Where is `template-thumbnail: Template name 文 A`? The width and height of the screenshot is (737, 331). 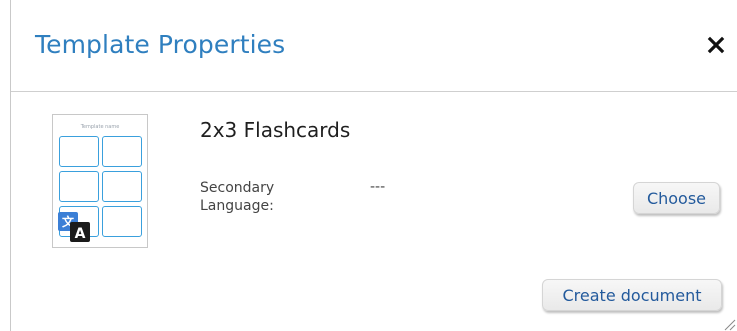
template-thumbnail: Template name 文 A is located at coordinates (100, 181).